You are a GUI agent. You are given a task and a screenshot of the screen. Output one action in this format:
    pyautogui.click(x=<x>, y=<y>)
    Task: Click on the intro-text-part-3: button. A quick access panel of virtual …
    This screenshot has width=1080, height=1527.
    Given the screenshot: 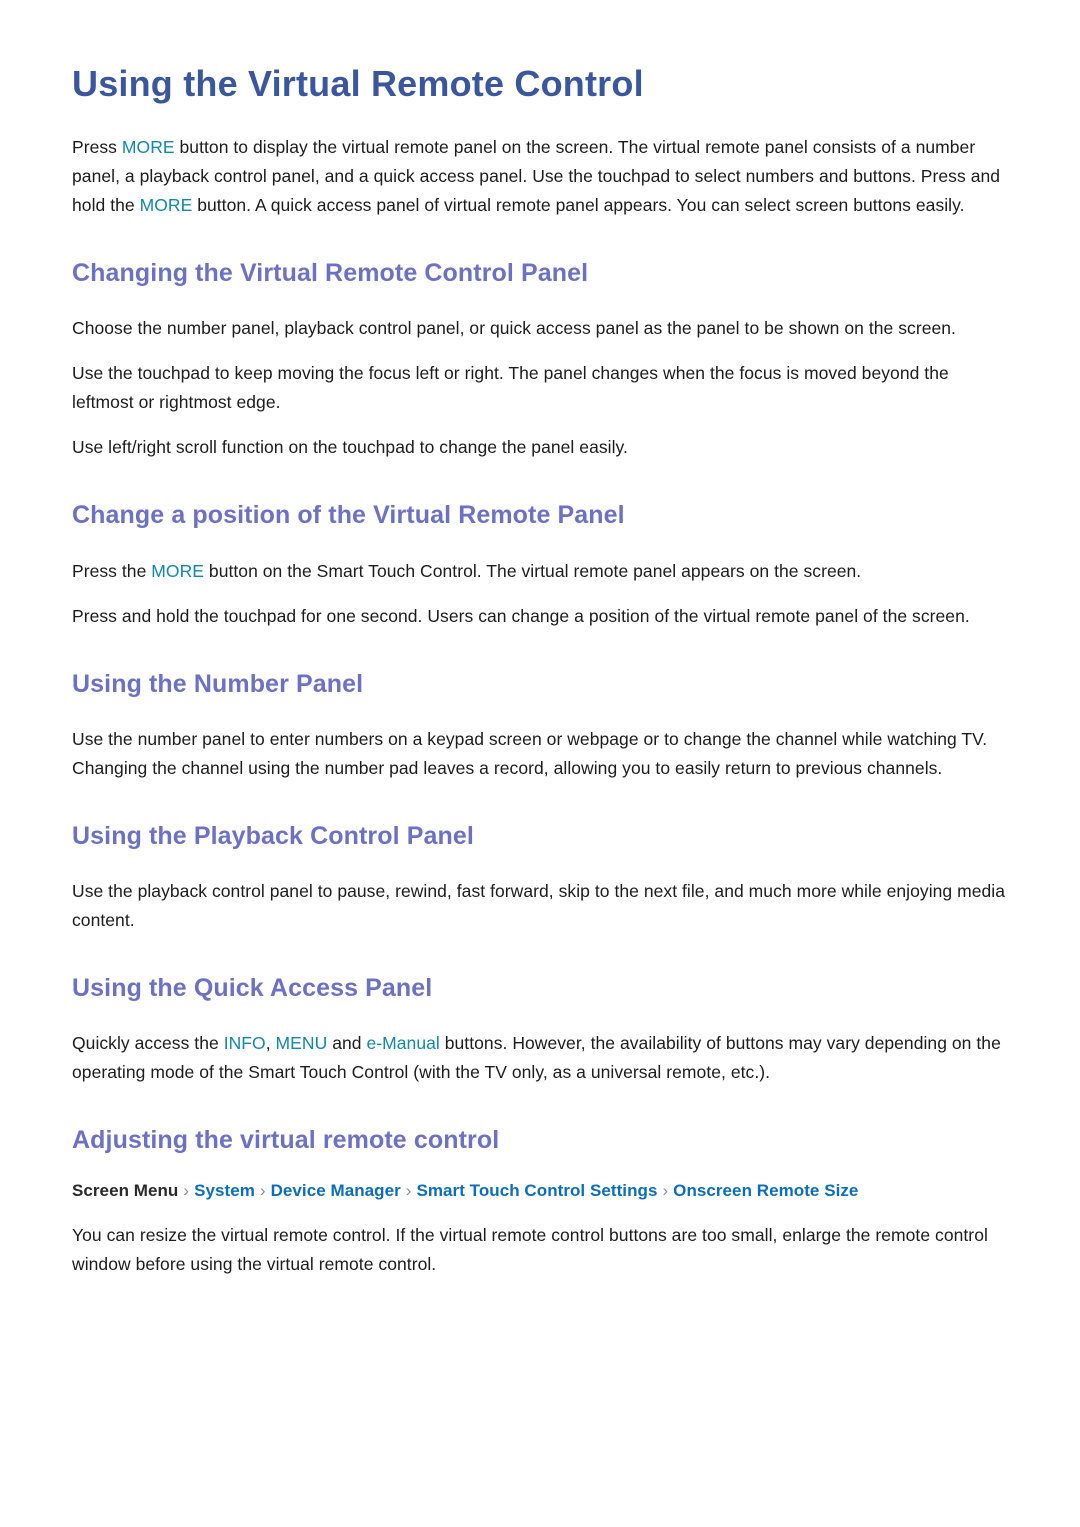 What is the action you would take?
    pyautogui.click(x=578, y=205)
    